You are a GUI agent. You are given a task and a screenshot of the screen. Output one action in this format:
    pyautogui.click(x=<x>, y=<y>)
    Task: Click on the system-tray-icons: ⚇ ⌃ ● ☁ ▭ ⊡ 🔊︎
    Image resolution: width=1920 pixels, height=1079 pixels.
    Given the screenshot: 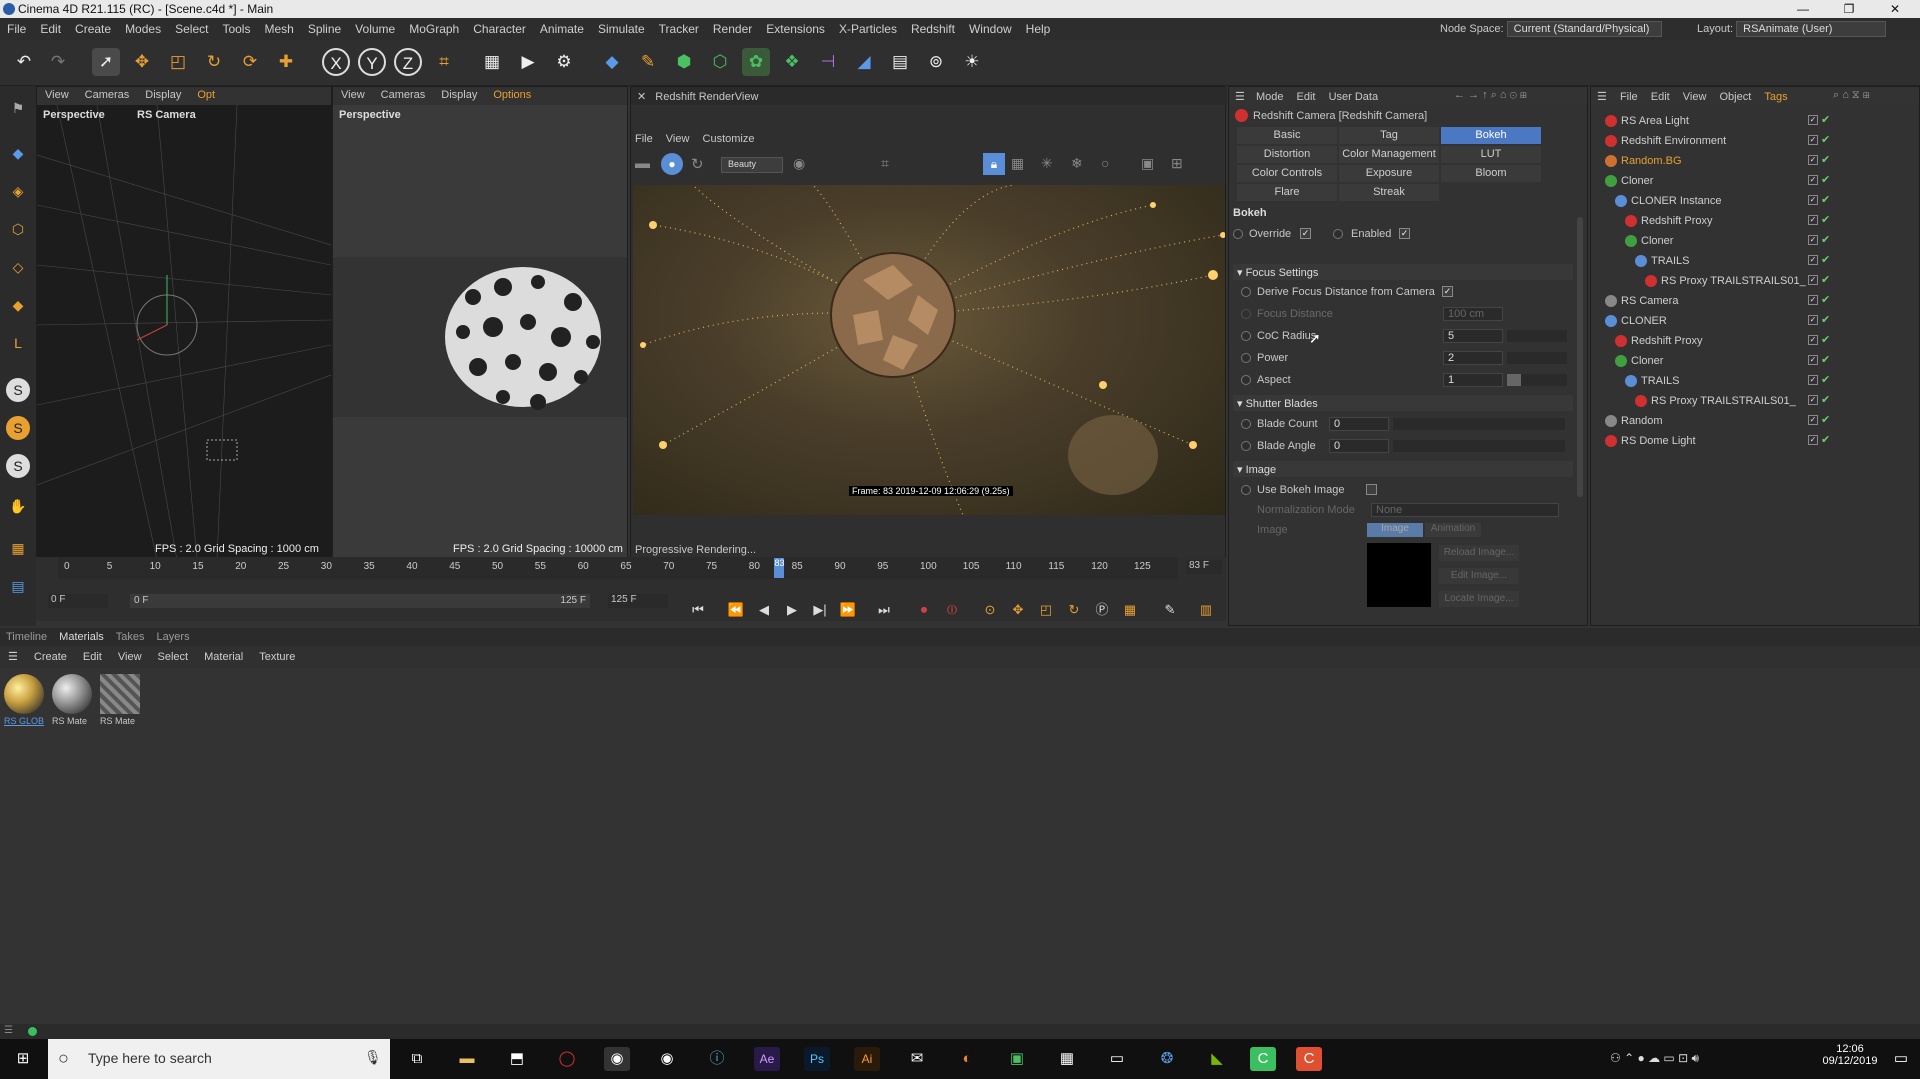 What is the action you would take?
    pyautogui.click(x=1654, y=1058)
    